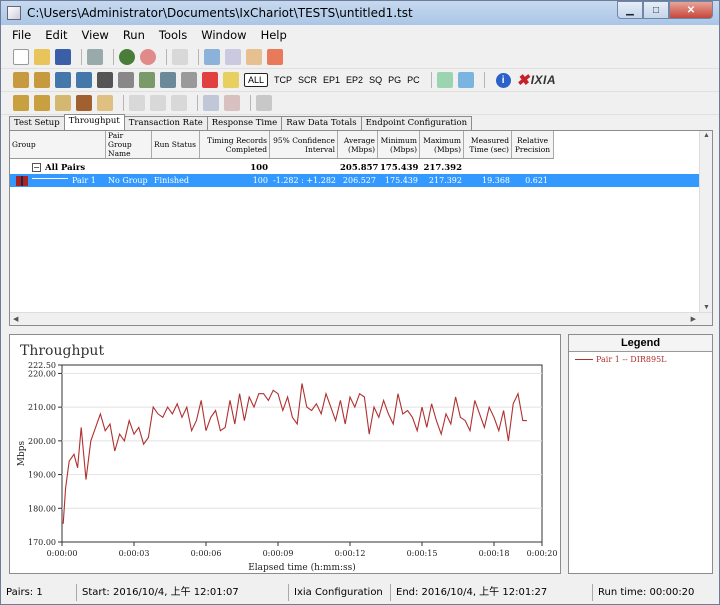 The image size is (720, 605). What do you see at coordinates (274, 35) in the screenshot?
I see `menu-help: Help` at bounding box center [274, 35].